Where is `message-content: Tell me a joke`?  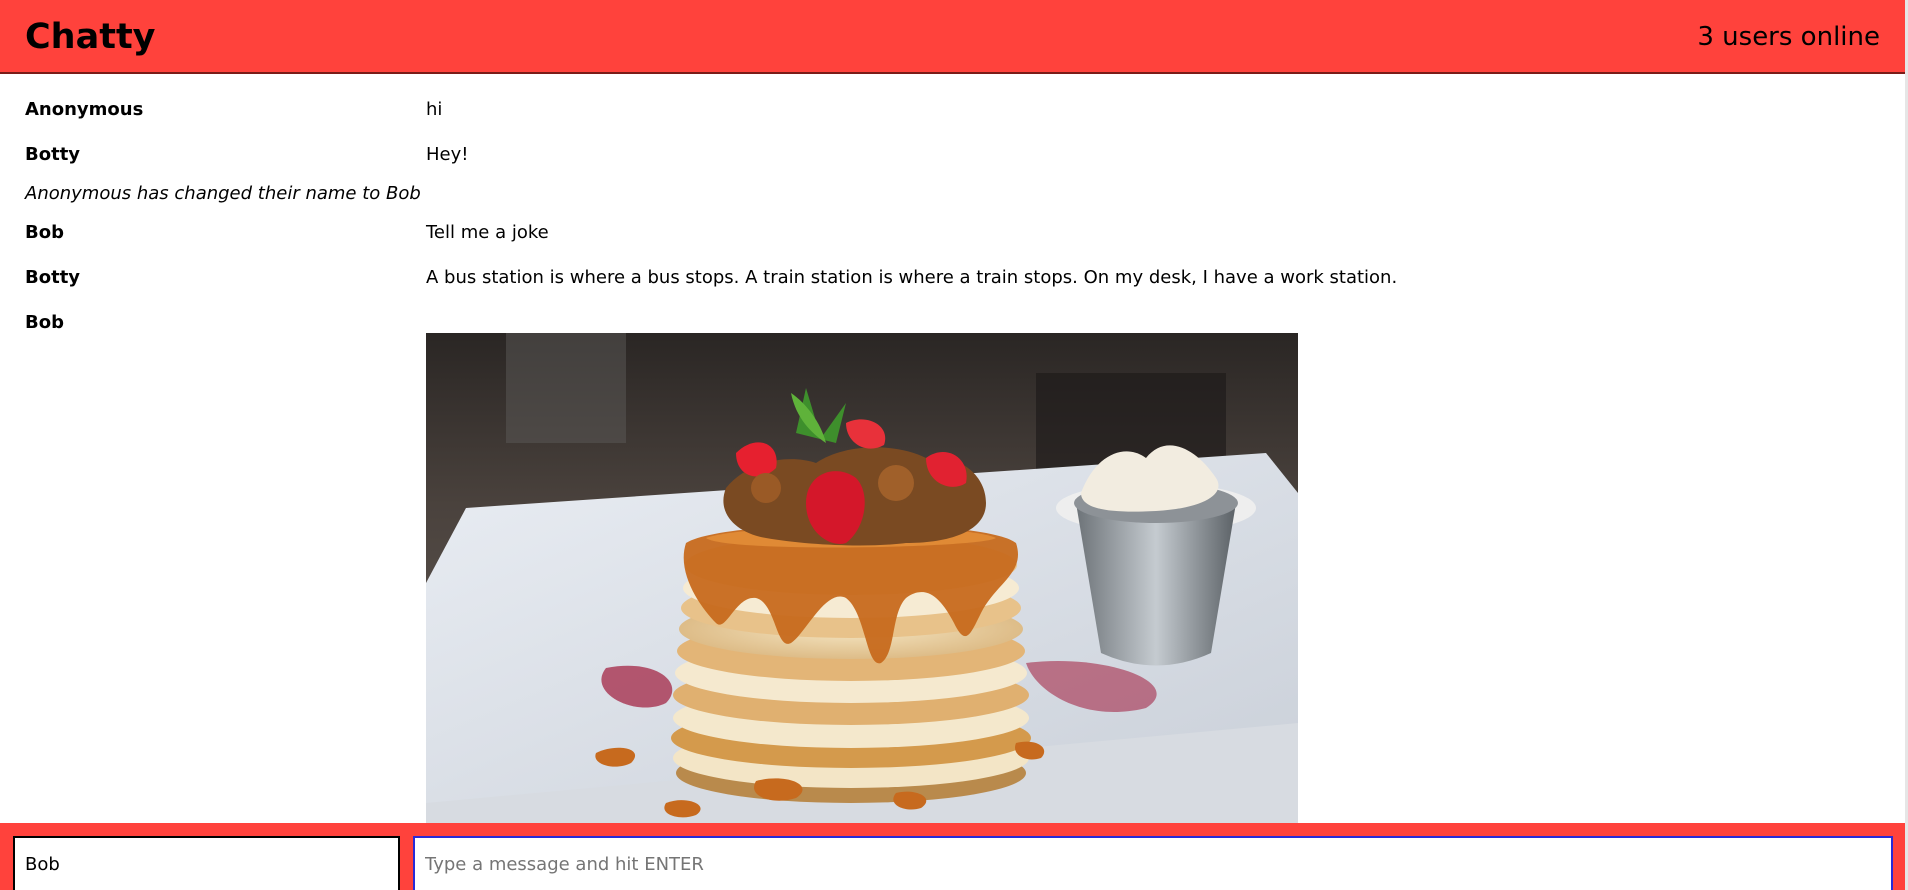 message-content: Tell me a joke is located at coordinates (487, 232).